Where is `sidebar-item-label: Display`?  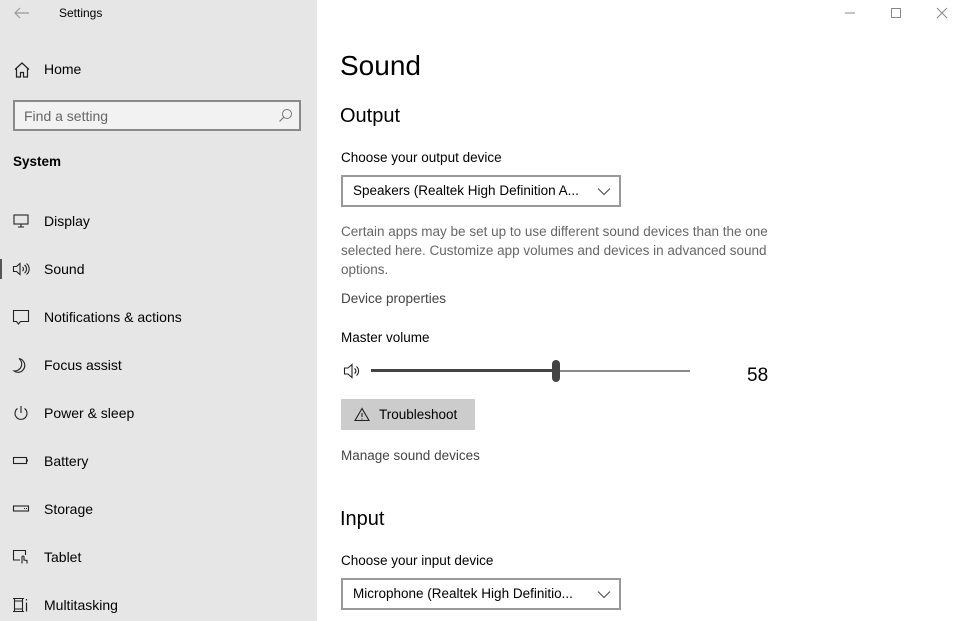
sidebar-item-label: Display is located at coordinates (67, 221).